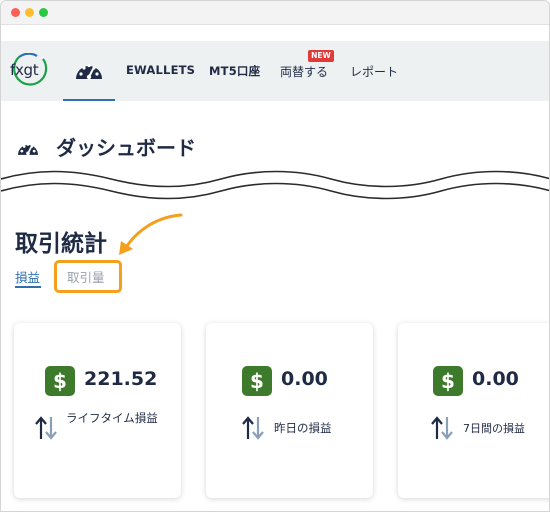 Image resolution: width=550 pixels, height=512 pixels. Describe the element at coordinates (275, 13) in the screenshot. I see `window-titlebar` at that location.